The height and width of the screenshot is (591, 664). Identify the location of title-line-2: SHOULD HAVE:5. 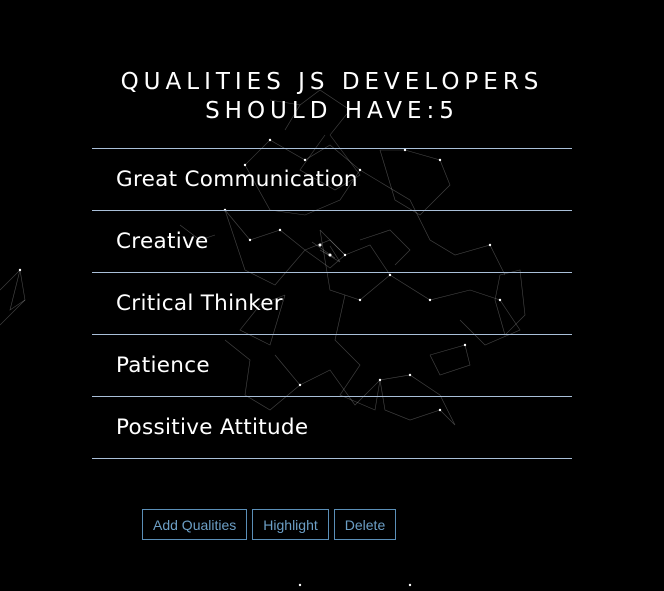
(332, 111).